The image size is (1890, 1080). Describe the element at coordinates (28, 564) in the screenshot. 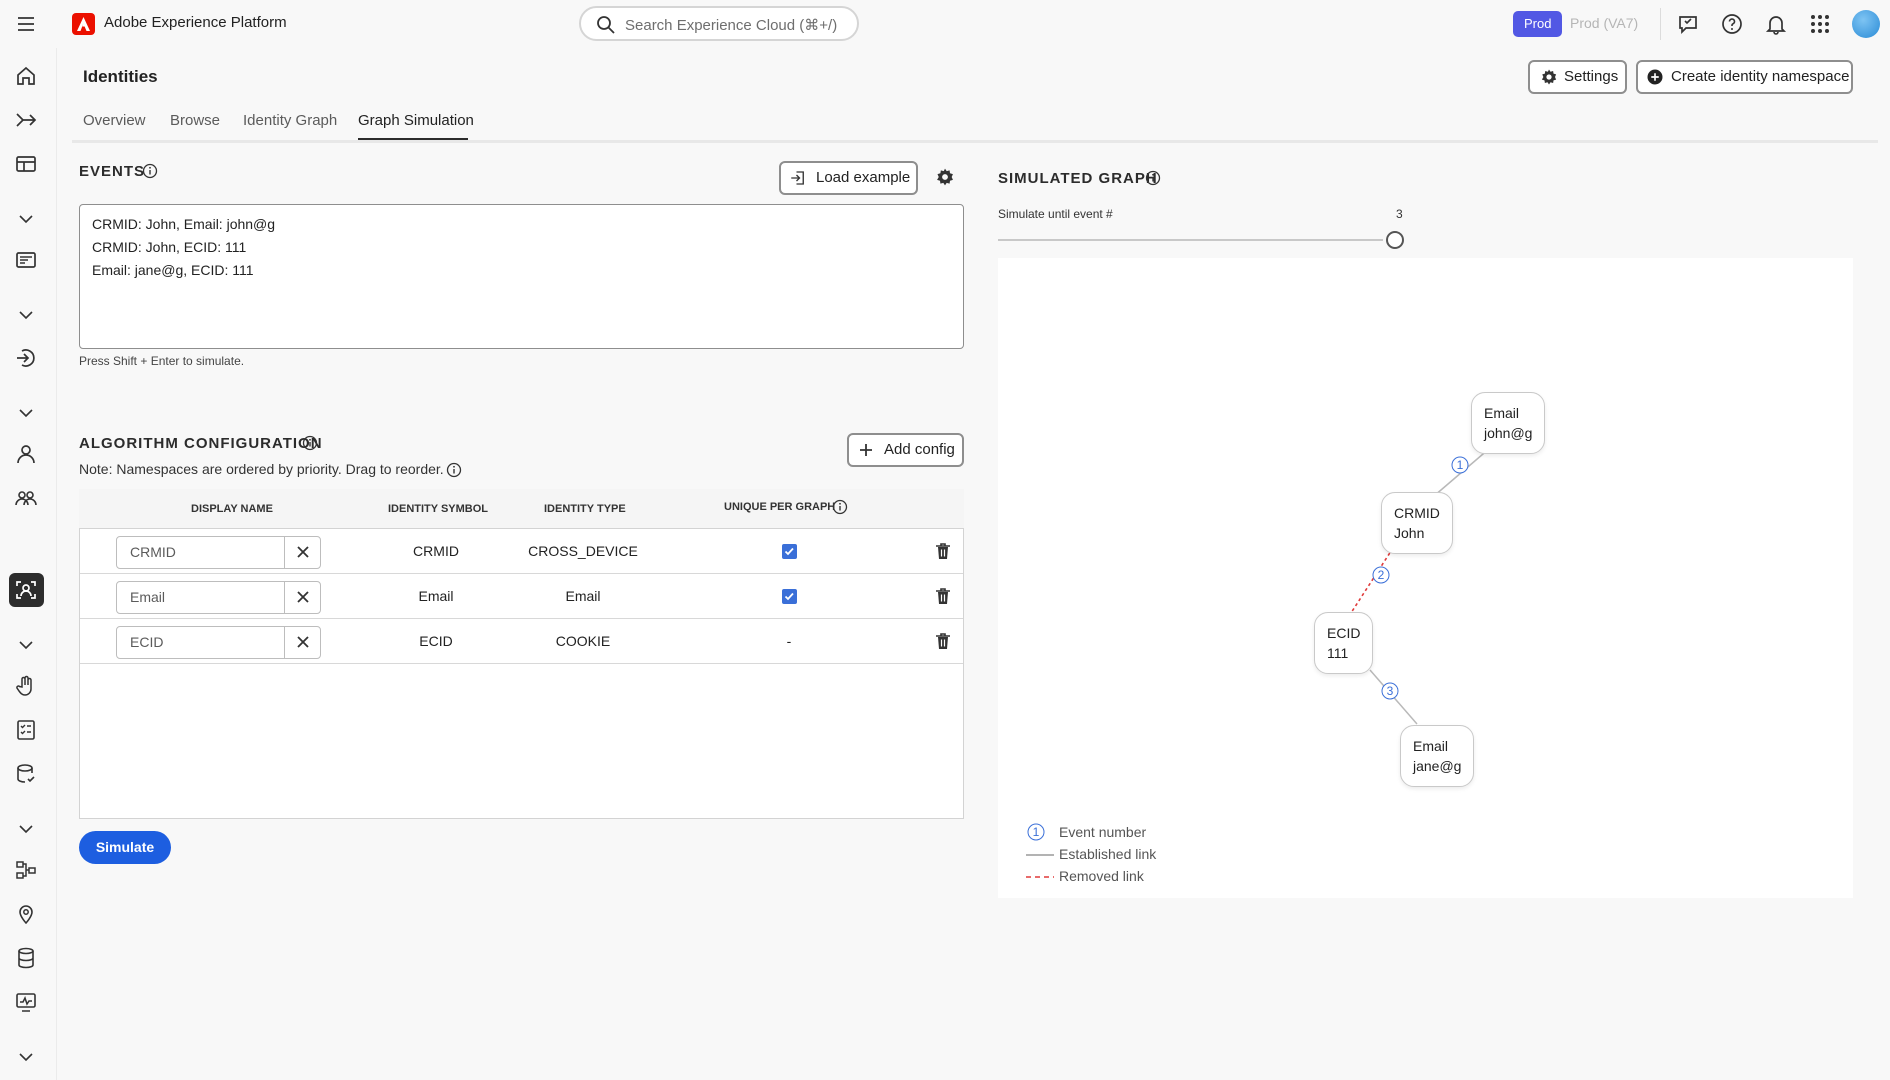

I see `left-nav-rail` at that location.